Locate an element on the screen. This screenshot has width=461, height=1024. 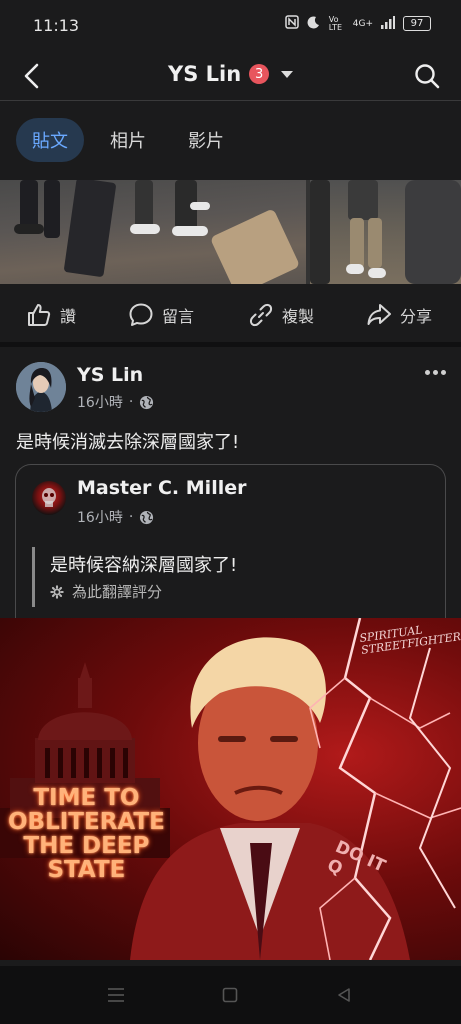
tab-photos: 相片 is located at coordinates (128, 140).